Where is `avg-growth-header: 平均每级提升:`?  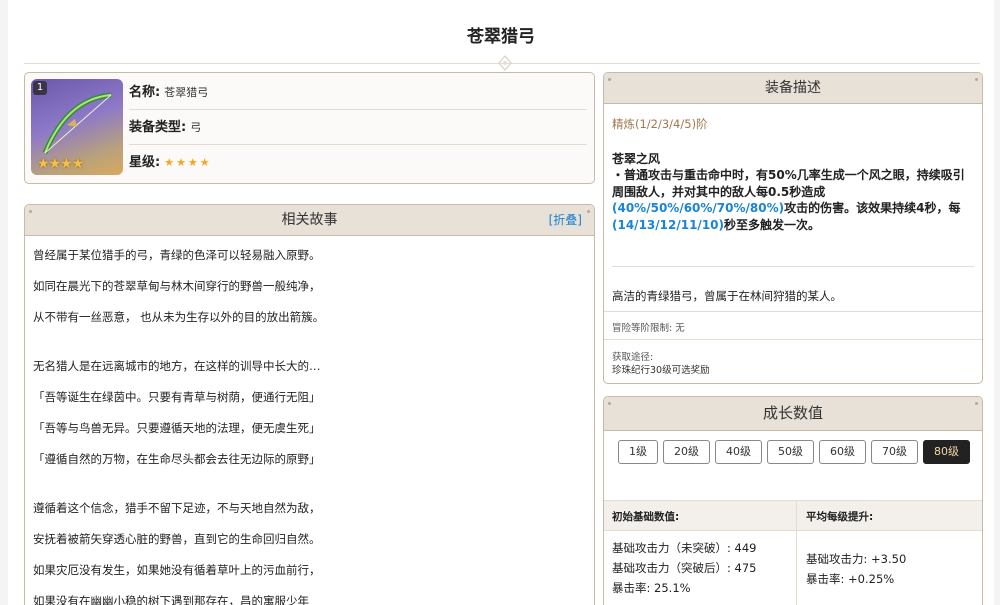
avg-growth-header: 平均每级提升: is located at coordinates (840, 517).